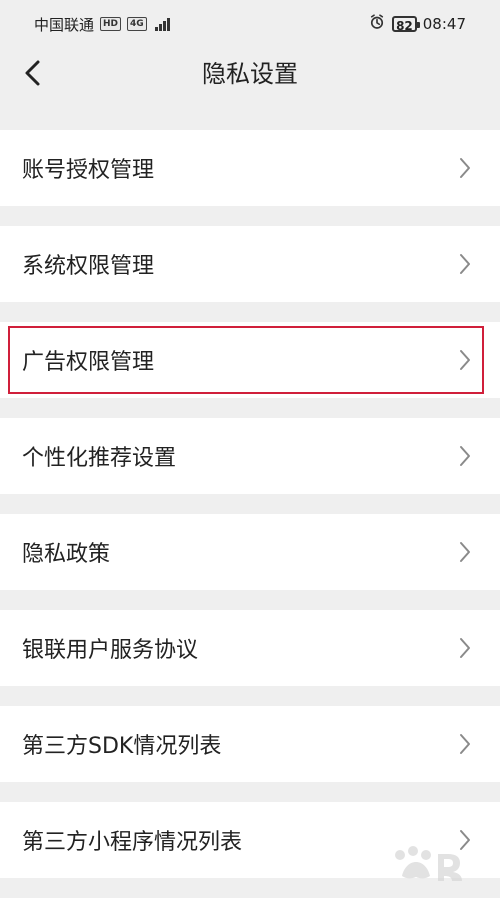  I want to click on menu-item-third-party-sdk-list: 第三方SDK情况列表, so click(250, 744).